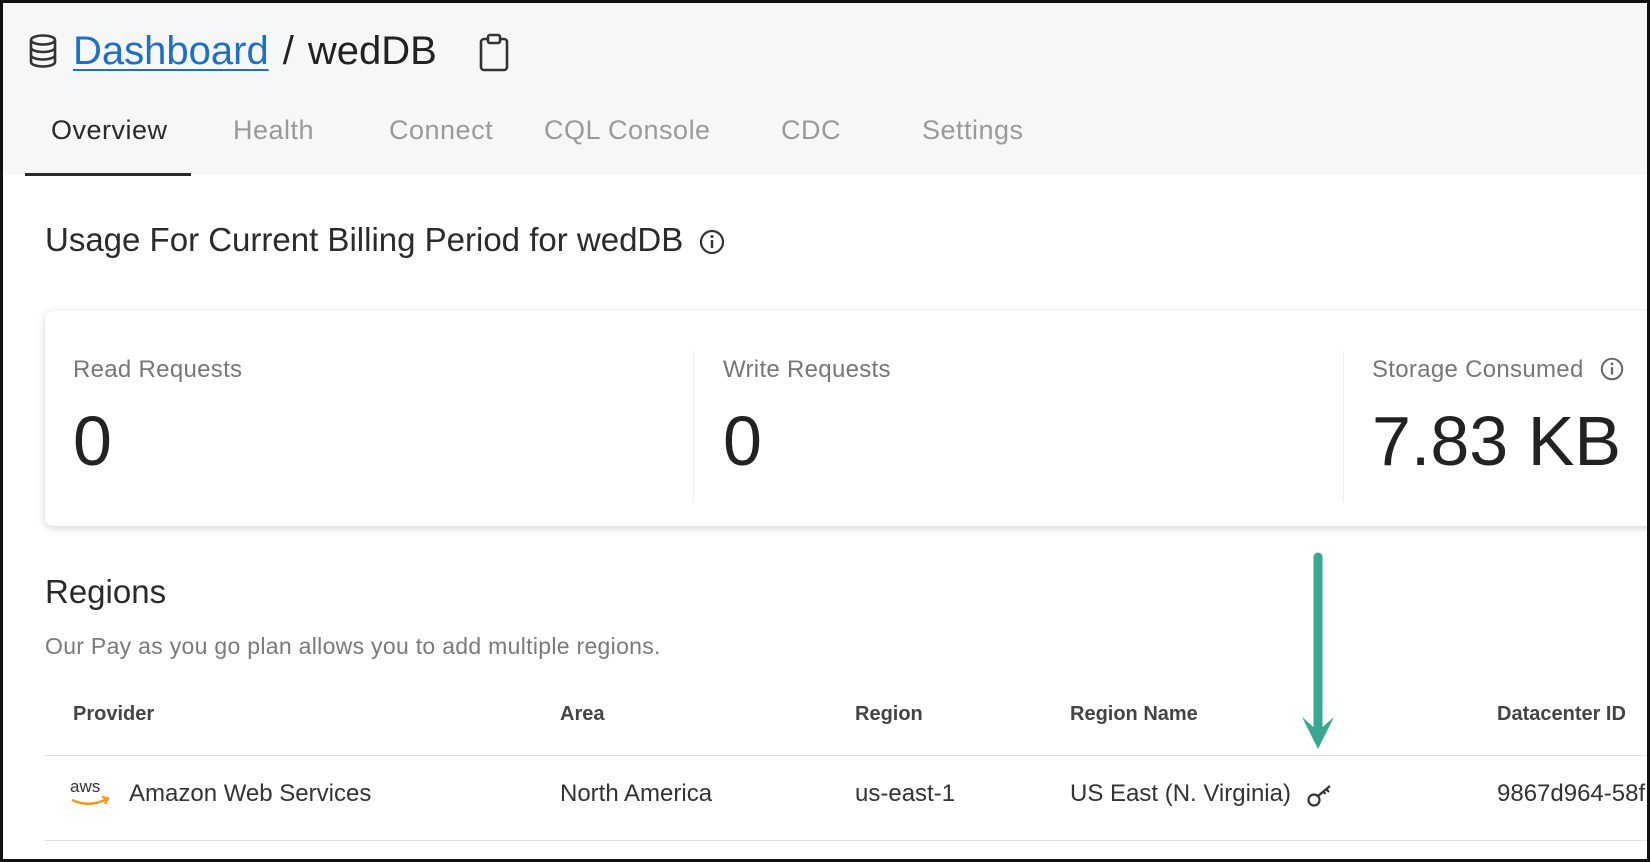  What do you see at coordinates (846, 755) in the screenshot?
I see `table-header-divider` at bounding box center [846, 755].